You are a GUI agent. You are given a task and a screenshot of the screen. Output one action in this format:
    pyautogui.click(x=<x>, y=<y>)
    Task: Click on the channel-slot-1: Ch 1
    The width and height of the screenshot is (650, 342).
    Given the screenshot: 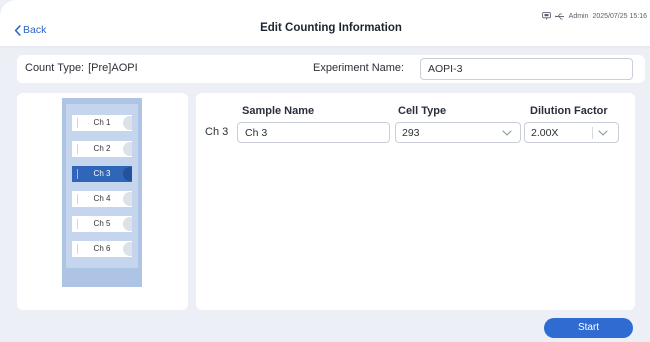 What is the action you would take?
    pyautogui.click(x=102, y=123)
    